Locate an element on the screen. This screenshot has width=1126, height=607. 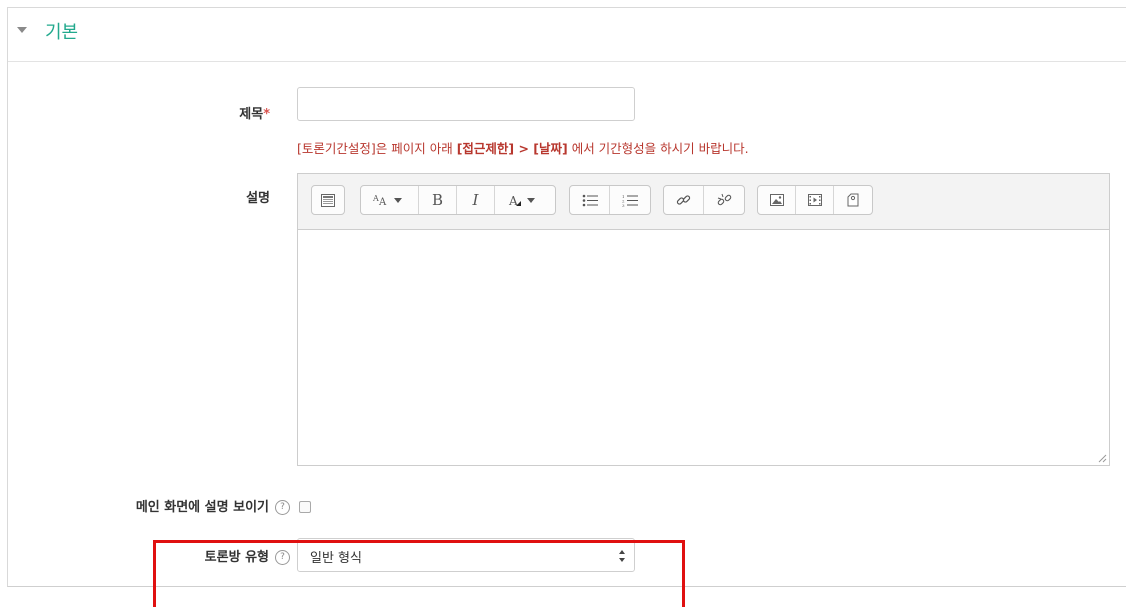
highlight-annotation is located at coordinates (419, 573).